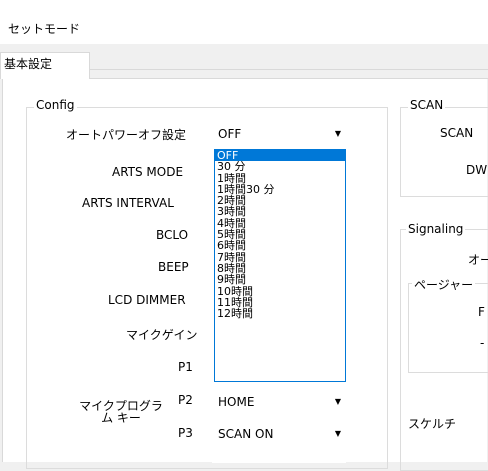  What do you see at coordinates (482, 343) in the screenshot?
I see `pager-label-dash: -` at bounding box center [482, 343].